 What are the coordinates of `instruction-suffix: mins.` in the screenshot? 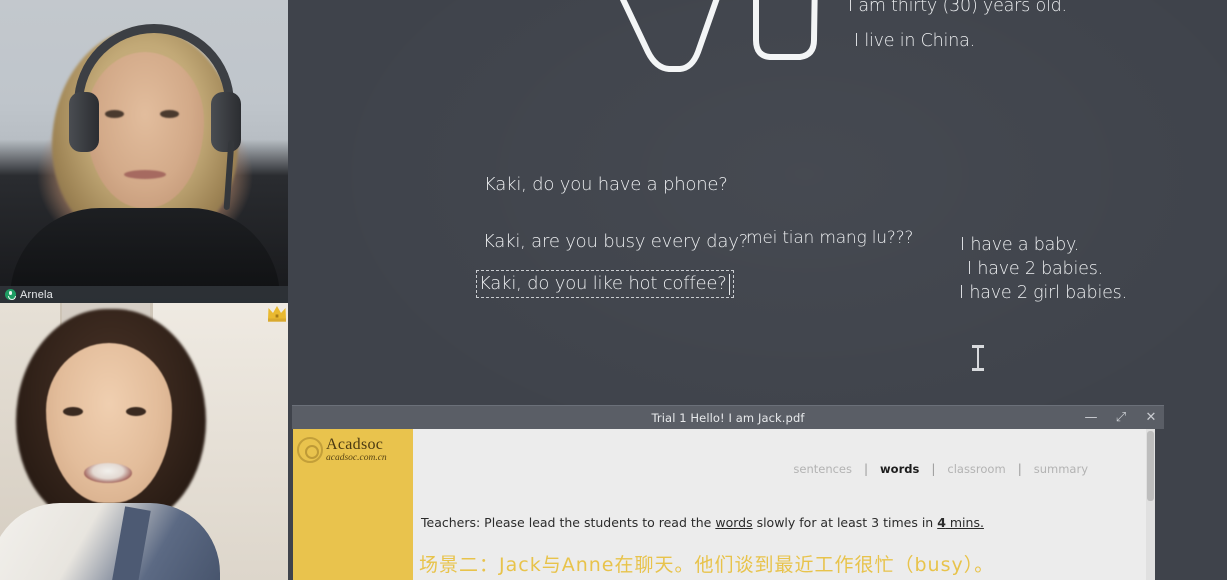 It's located at (964, 522).